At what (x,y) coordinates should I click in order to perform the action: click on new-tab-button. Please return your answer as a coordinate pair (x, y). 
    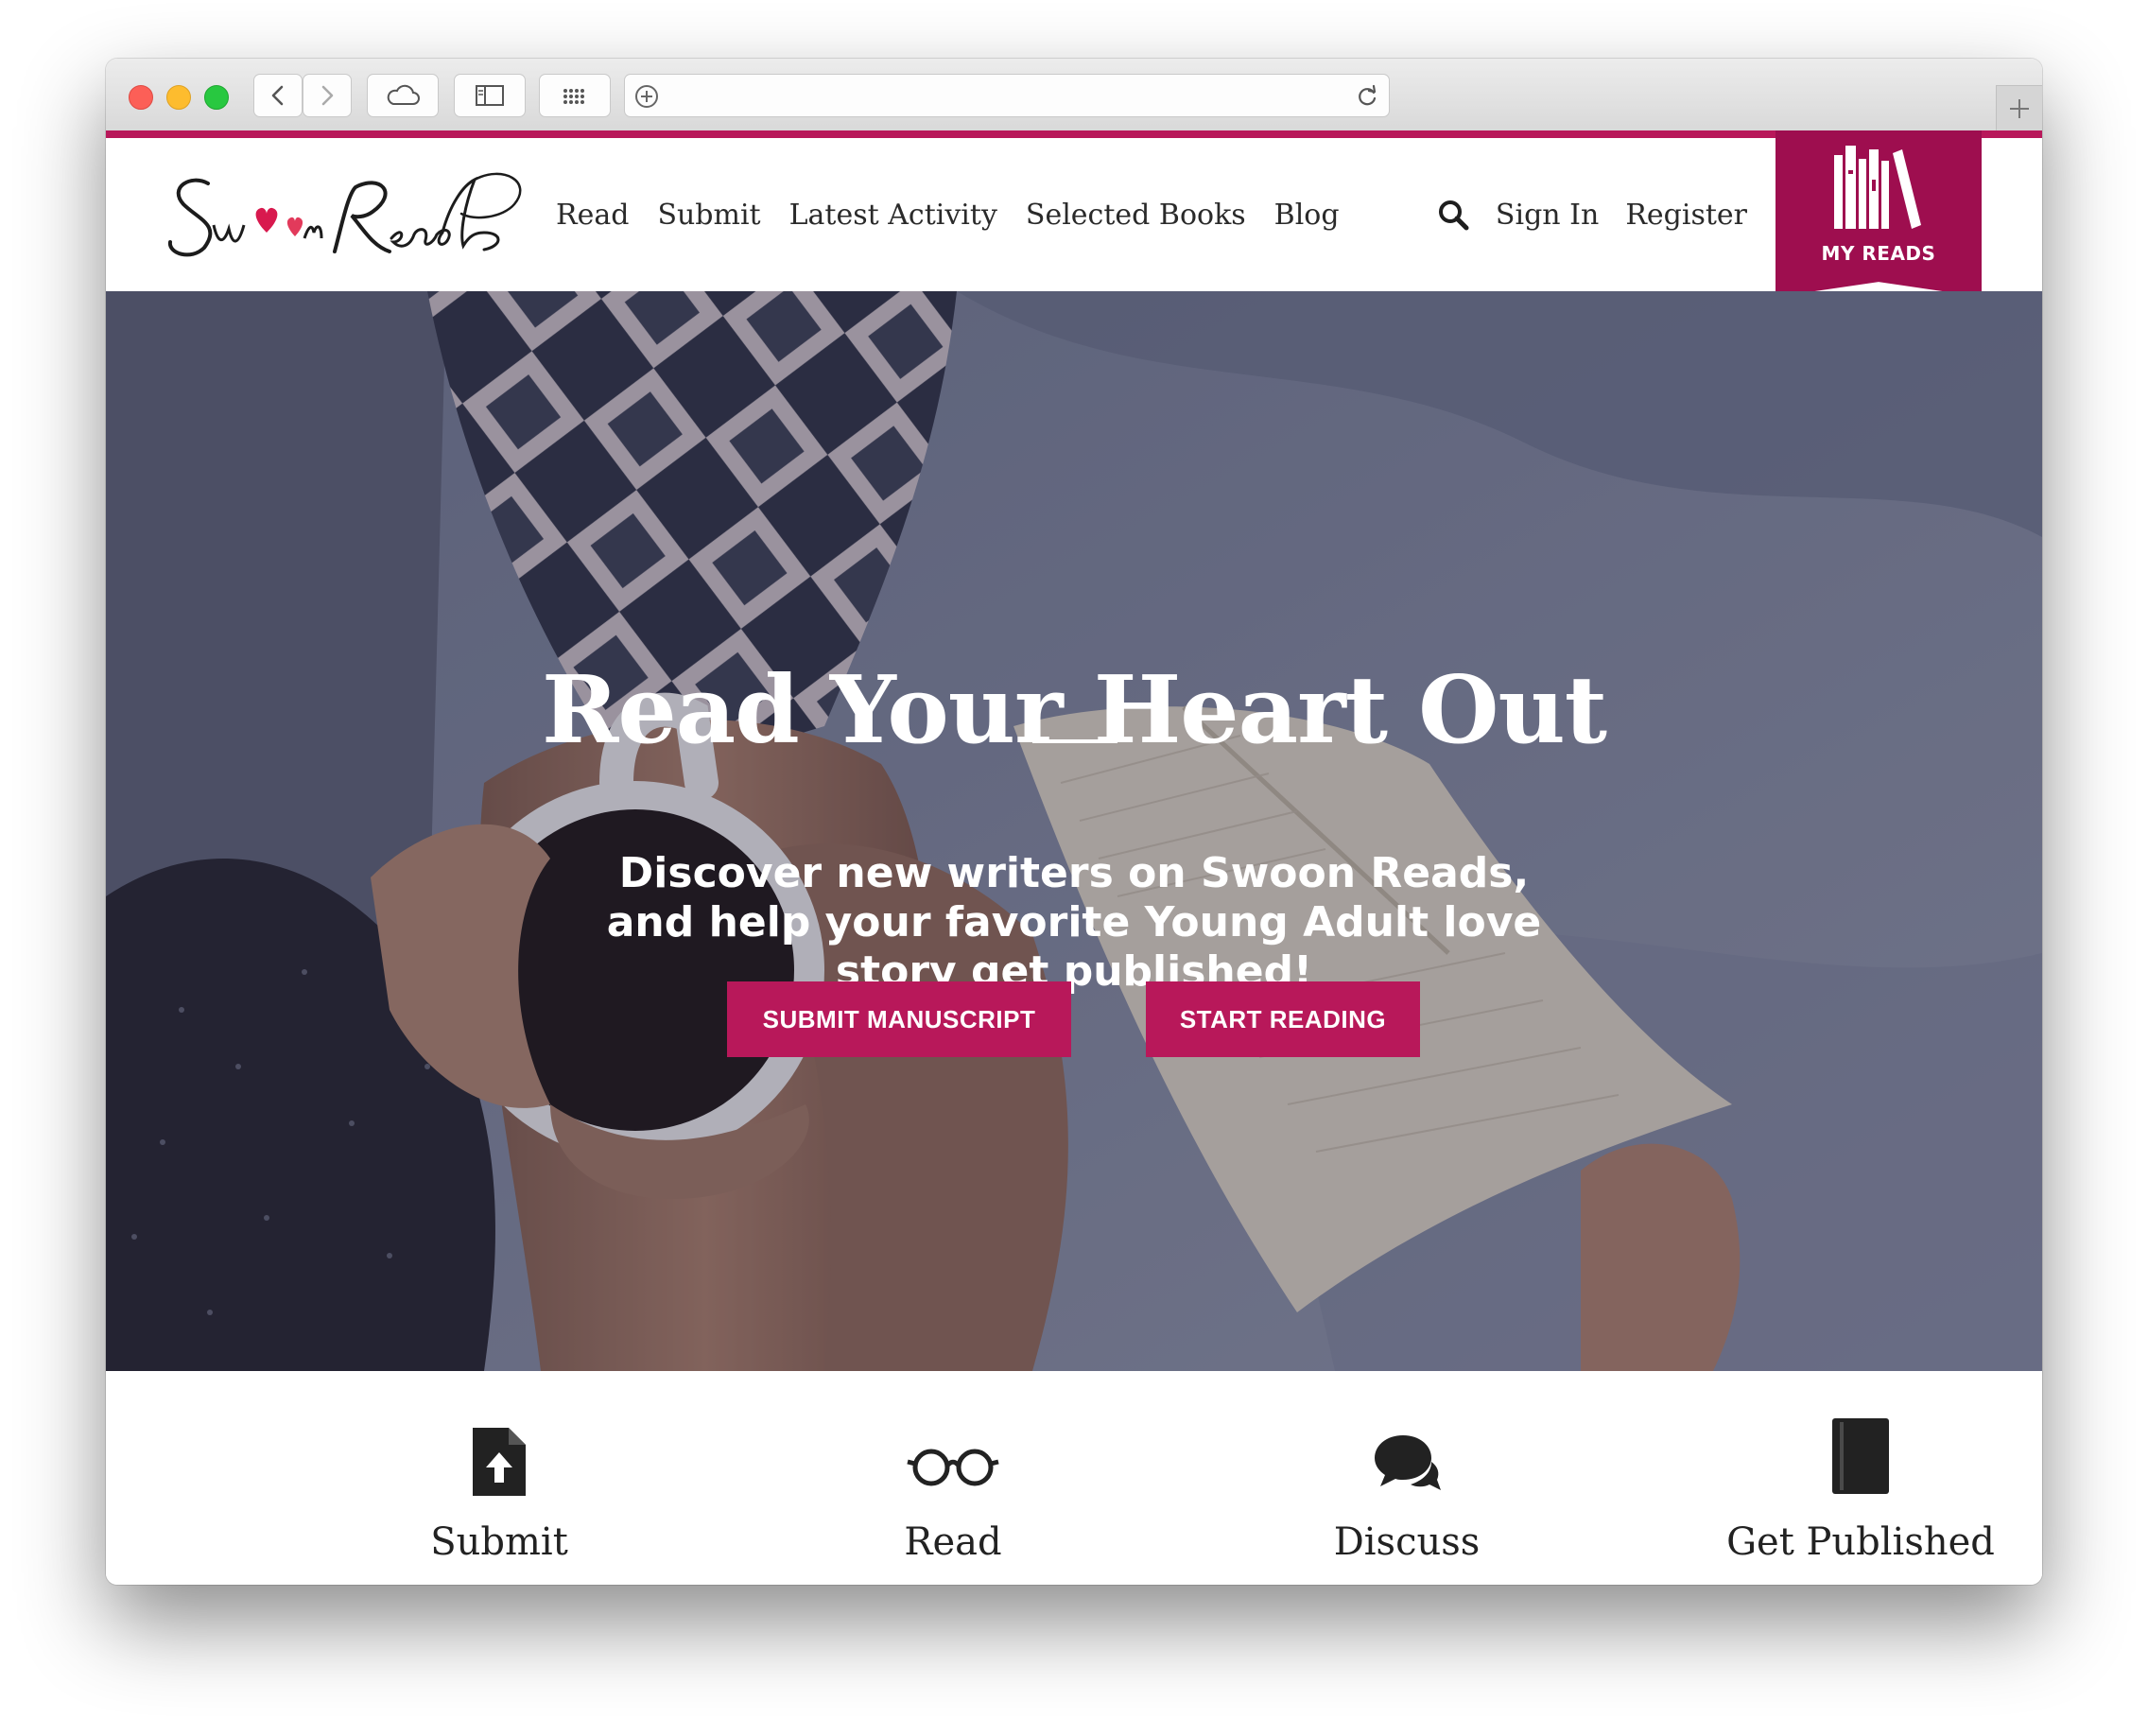
    Looking at the image, I should click on (2019, 108).